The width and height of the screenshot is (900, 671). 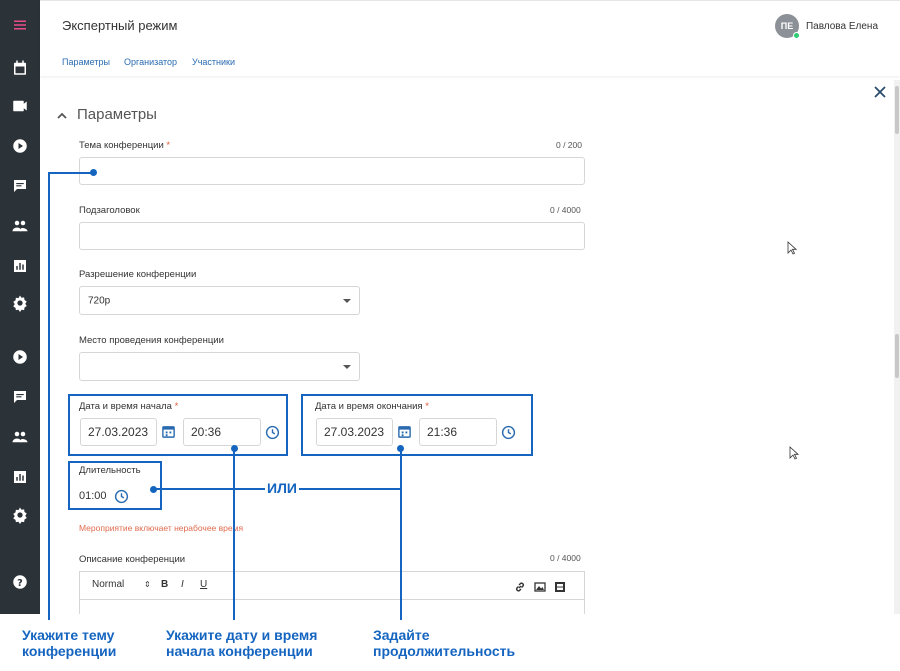 What do you see at coordinates (540, 586) in the screenshot?
I see `image-icon` at bounding box center [540, 586].